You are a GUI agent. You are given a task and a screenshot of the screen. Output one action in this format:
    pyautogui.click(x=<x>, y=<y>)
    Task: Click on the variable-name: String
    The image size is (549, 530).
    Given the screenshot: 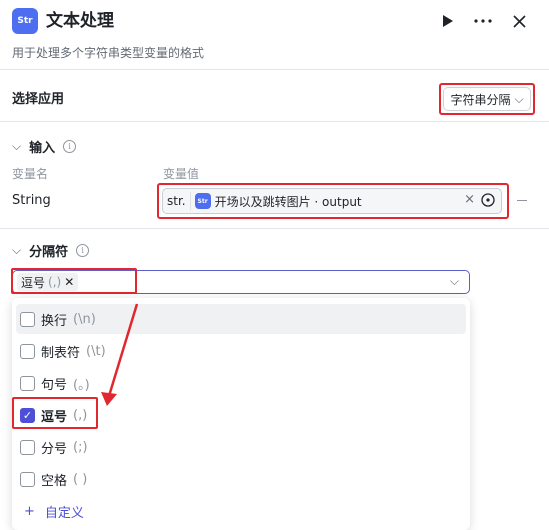 What is the action you would take?
    pyautogui.click(x=31, y=200)
    